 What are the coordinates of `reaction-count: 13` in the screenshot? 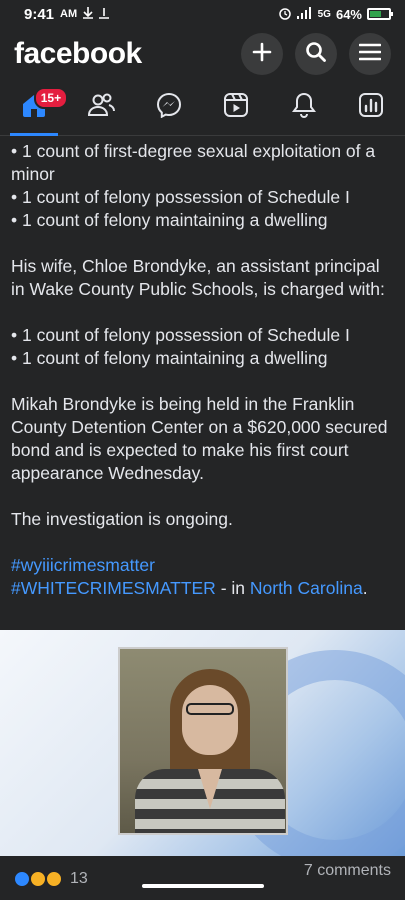 It's located at (79, 878).